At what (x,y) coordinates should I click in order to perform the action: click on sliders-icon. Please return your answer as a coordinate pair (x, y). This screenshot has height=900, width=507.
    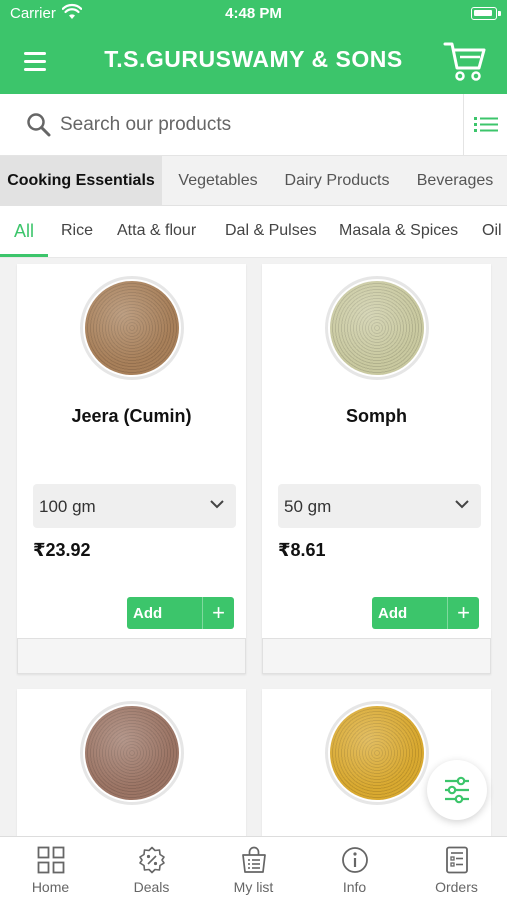
    Looking at the image, I should click on (457, 790).